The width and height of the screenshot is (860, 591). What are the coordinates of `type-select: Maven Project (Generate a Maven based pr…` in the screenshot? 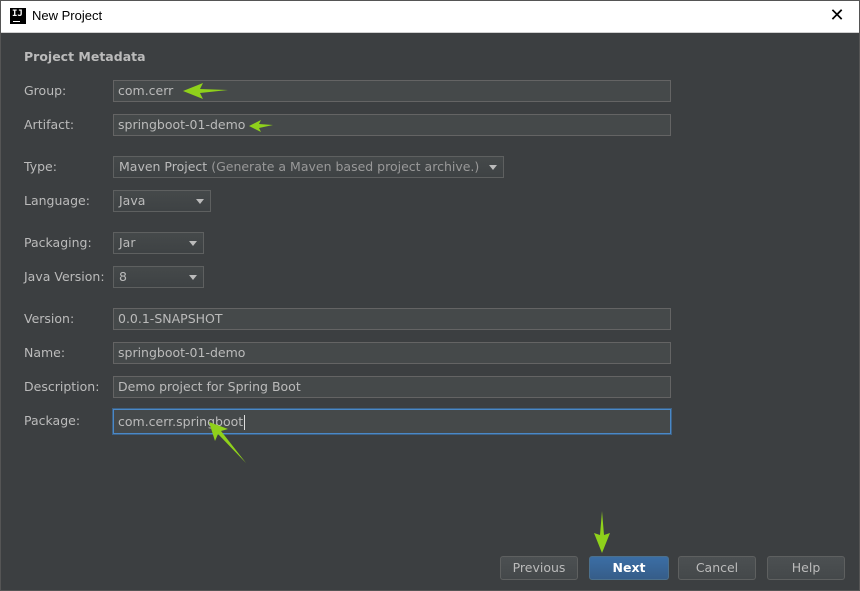 It's located at (308, 167).